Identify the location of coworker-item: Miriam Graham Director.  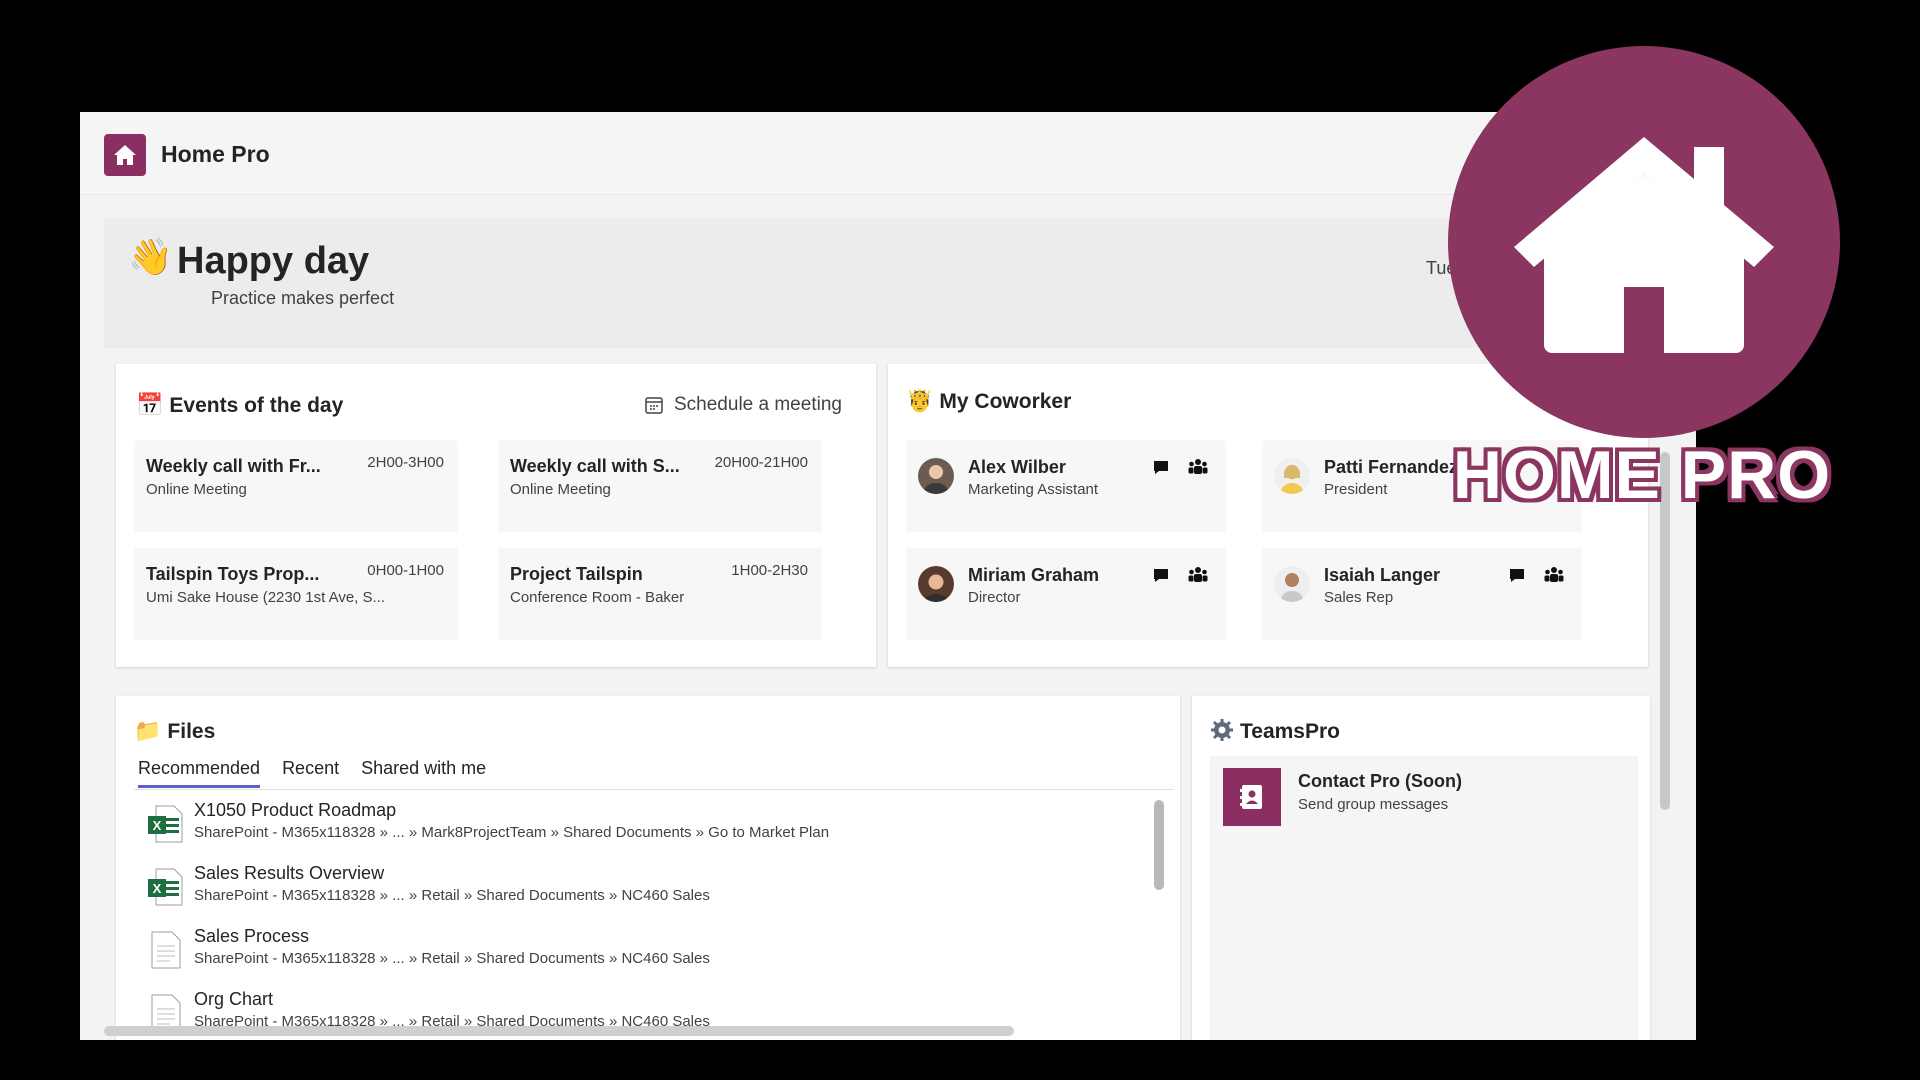
(1066, 594).